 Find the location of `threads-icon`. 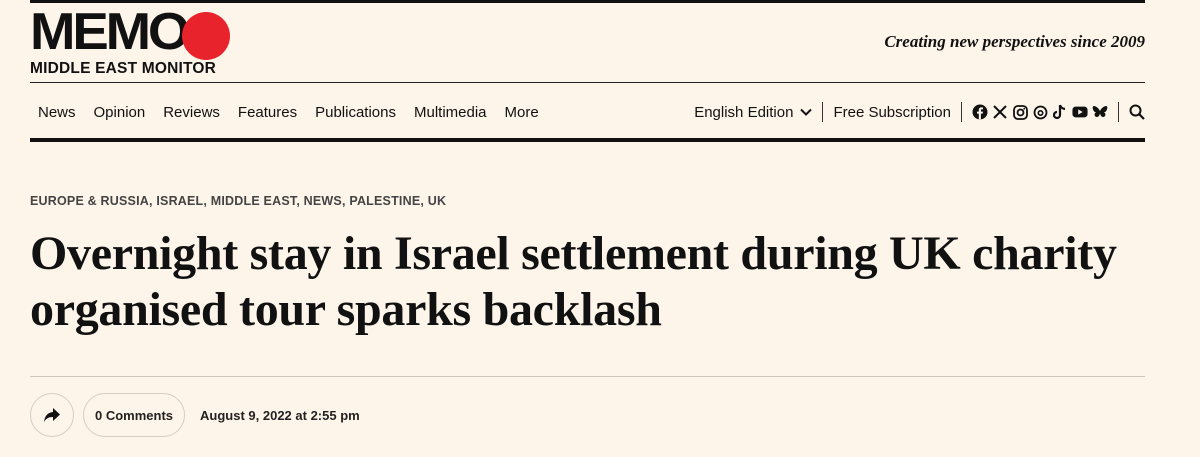

threads-icon is located at coordinates (1040, 112).